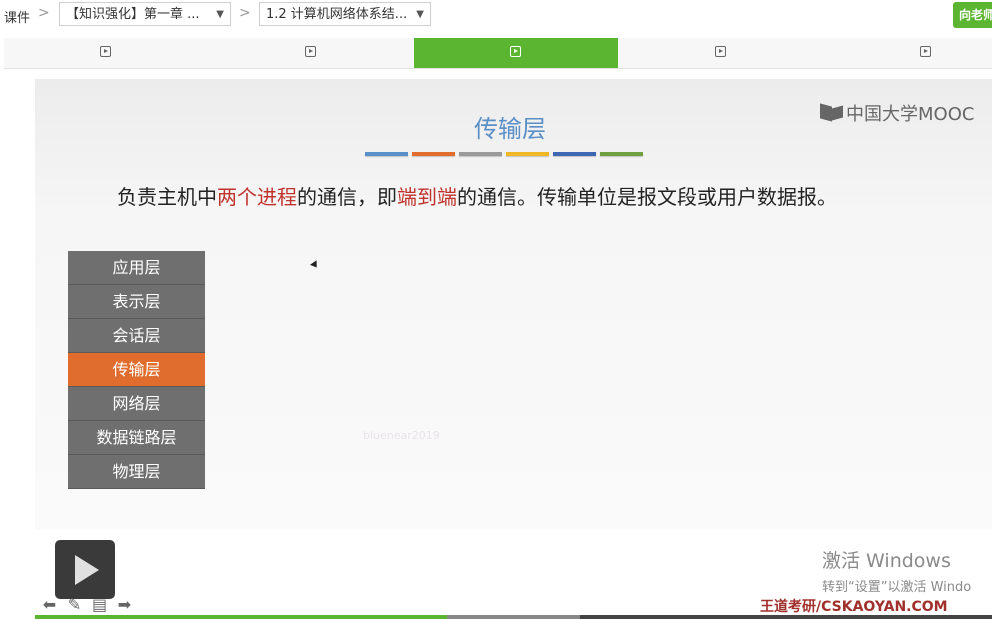 The width and height of the screenshot is (992, 619). Describe the element at coordinates (647, 197) in the screenshot. I see `description-text: 的通信。传输单位是报文段或用户数据报。` at that location.